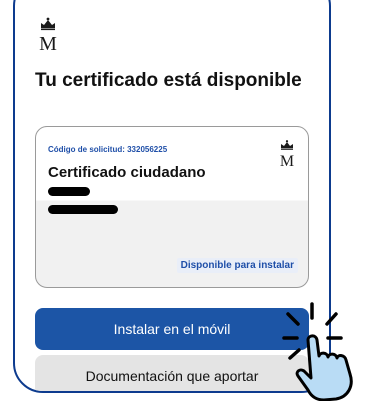 This screenshot has width=376, height=401. Describe the element at coordinates (108, 149) in the screenshot. I see `request-code-label: Código de solicitud: 332056225` at that location.